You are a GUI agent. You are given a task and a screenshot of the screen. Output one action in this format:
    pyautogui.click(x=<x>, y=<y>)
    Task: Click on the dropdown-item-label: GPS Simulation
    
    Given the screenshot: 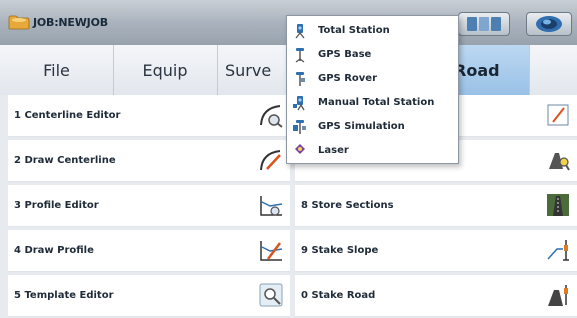 What is the action you would take?
    pyautogui.click(x=361, y=126)
    